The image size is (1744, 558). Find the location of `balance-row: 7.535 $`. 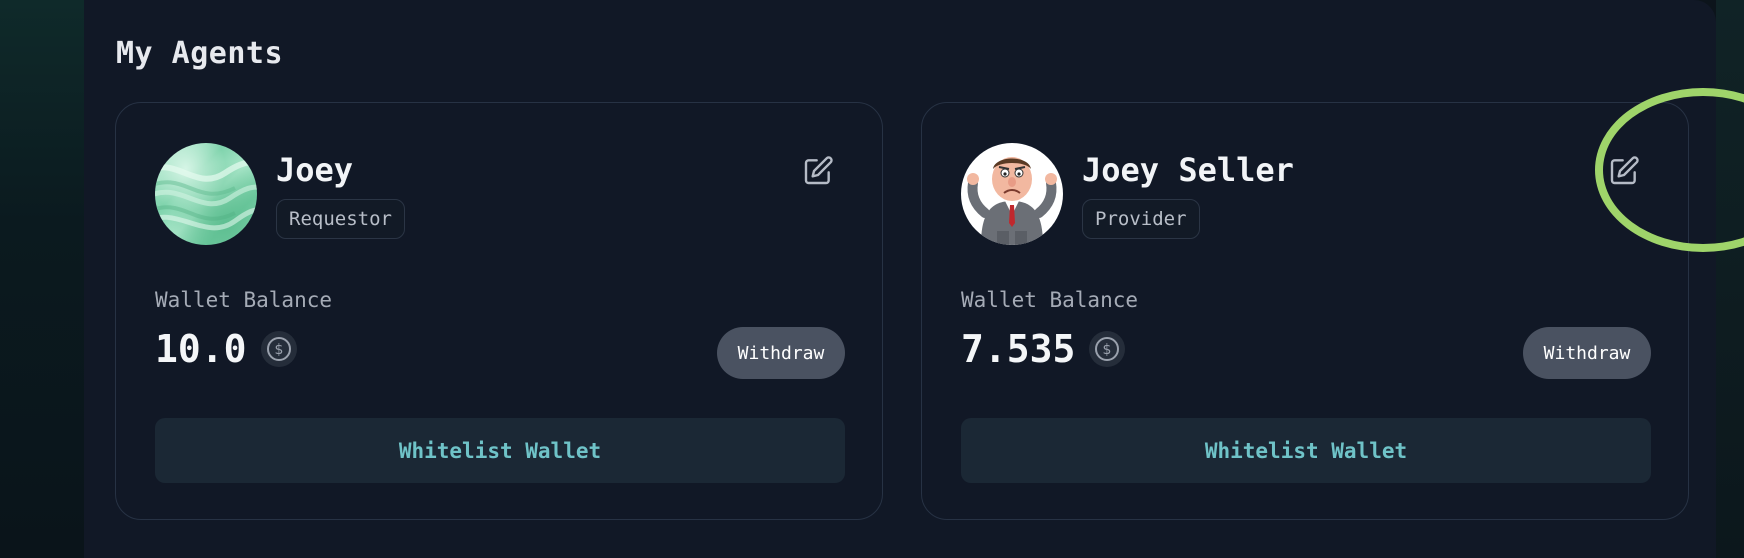

balance-row: 7.535 $ is located at coordinates (1043, 349).